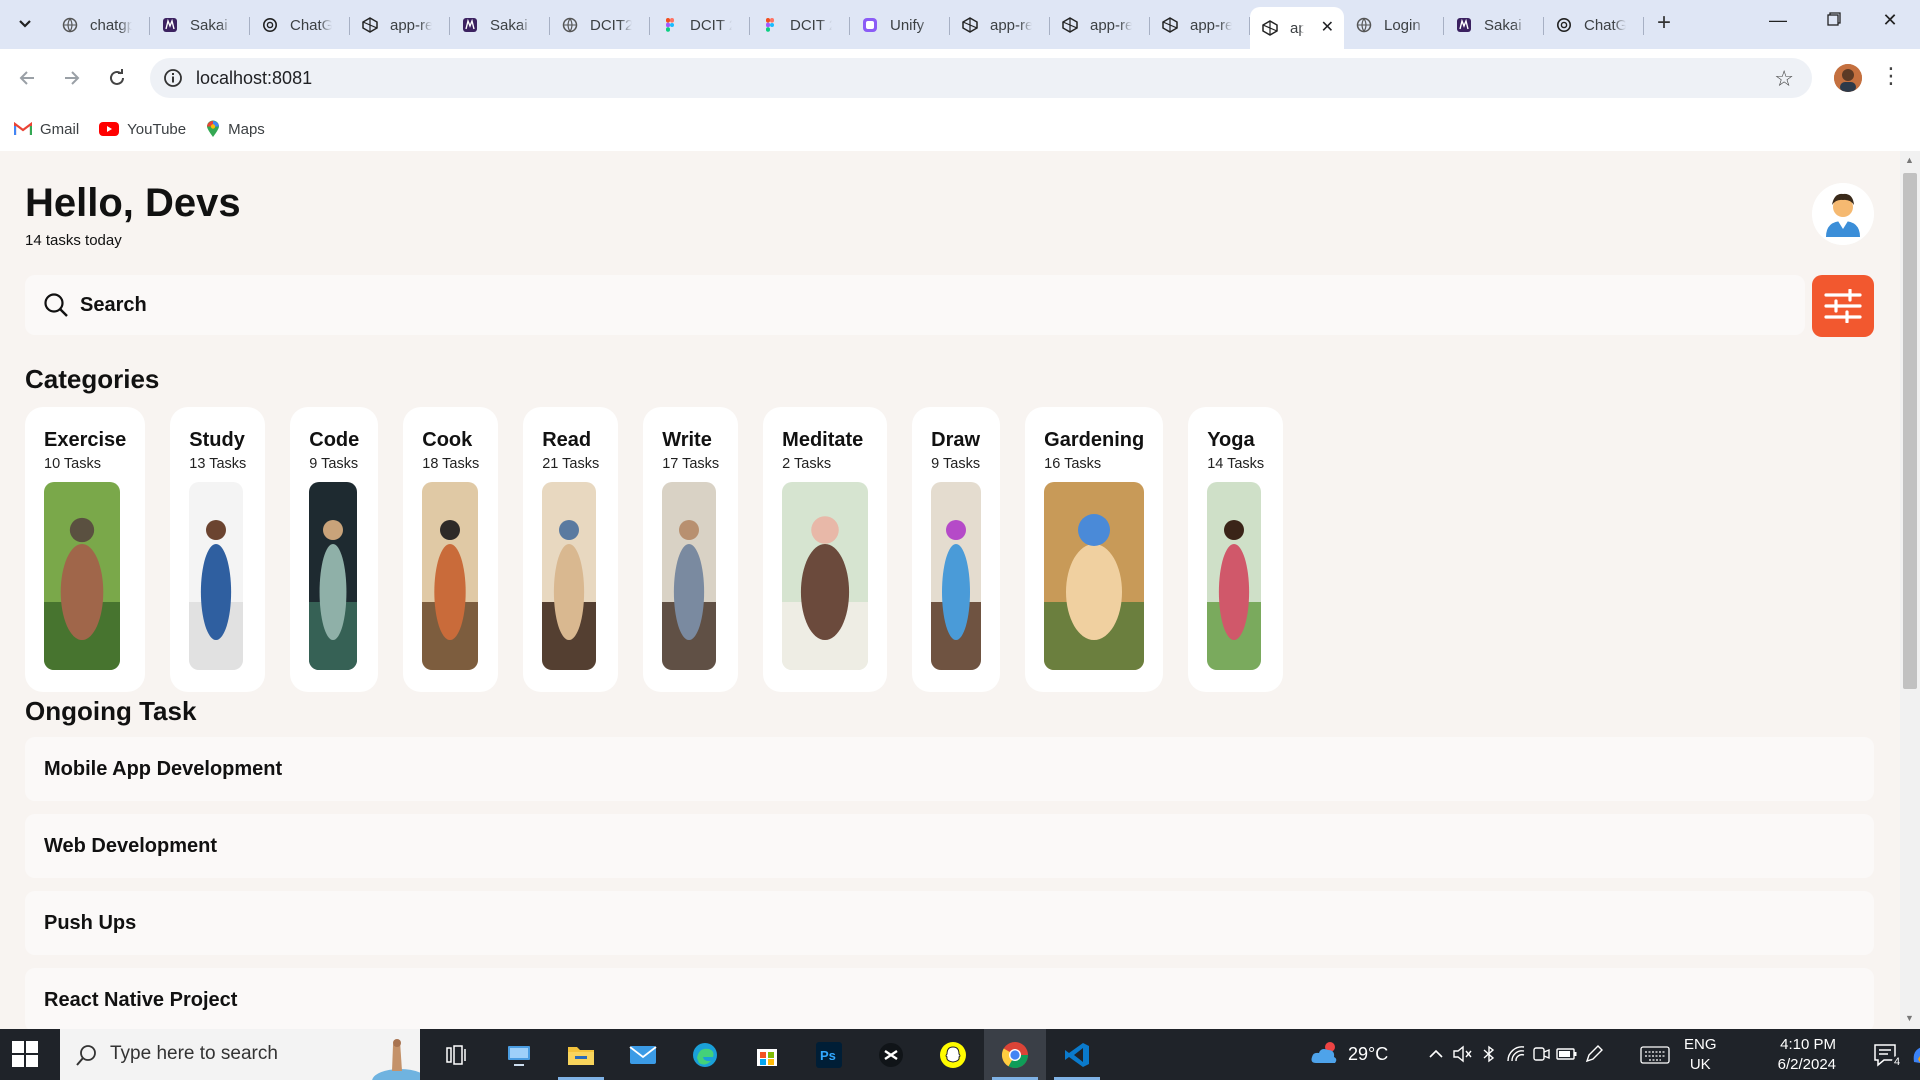  I want to click on browser-tab: chatgpt, so click(100, 25).